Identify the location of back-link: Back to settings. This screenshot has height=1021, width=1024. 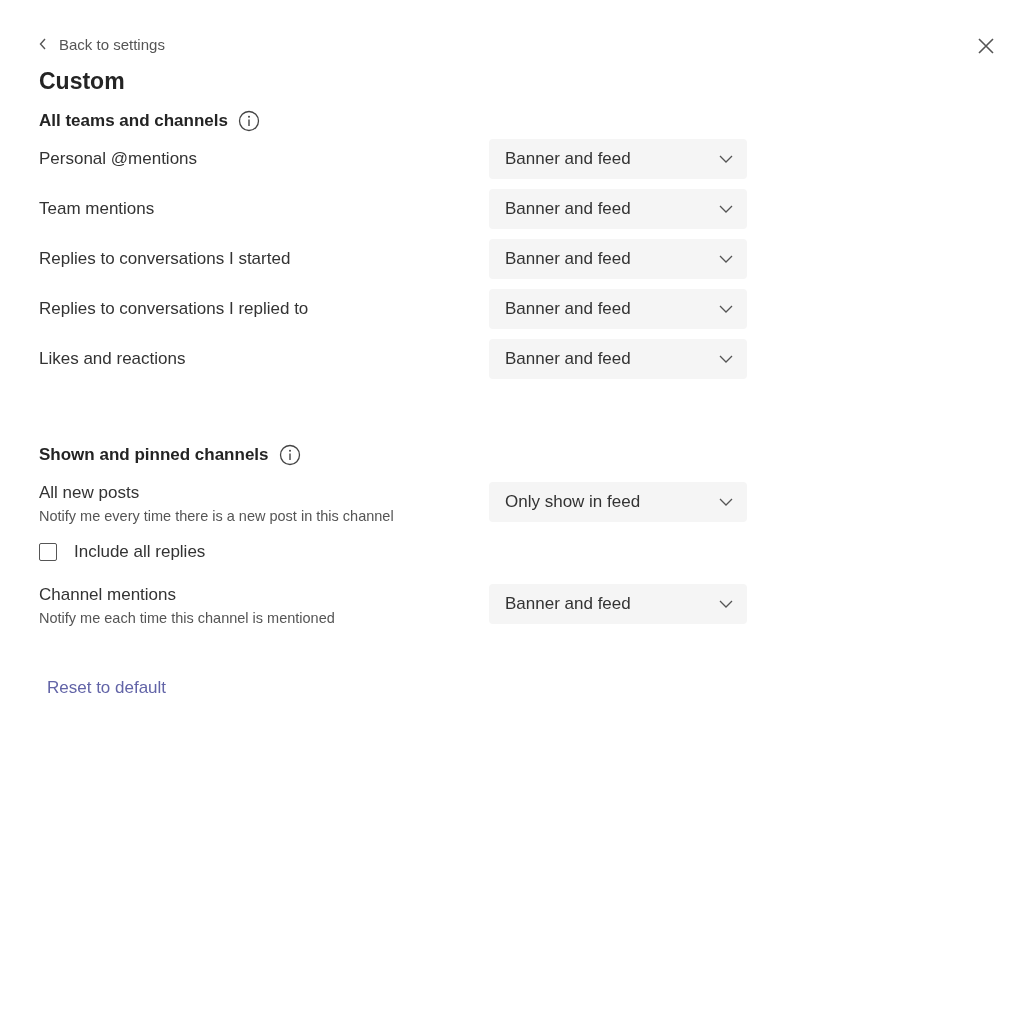
(102, 44).